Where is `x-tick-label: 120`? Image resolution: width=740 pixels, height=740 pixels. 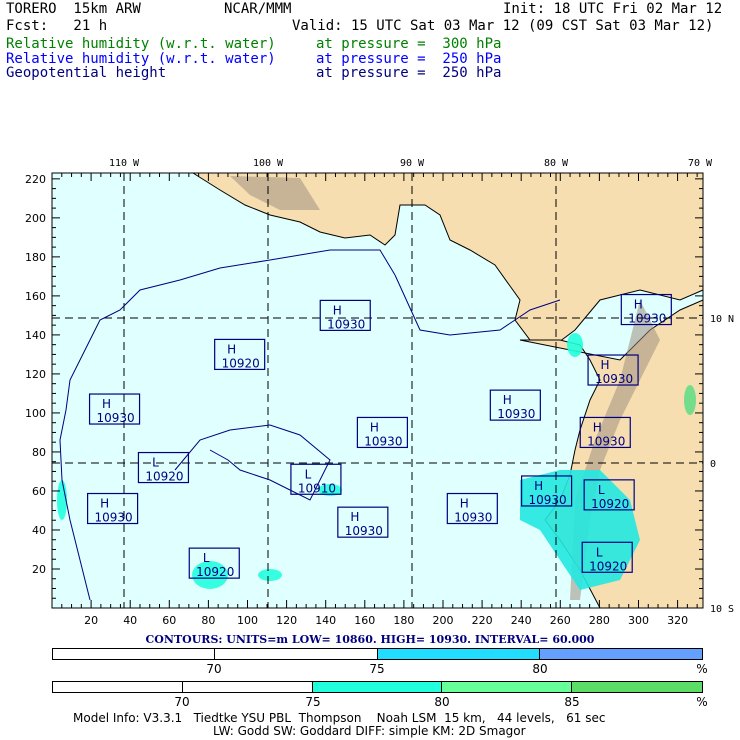 x-tick-label: 120 is located at coordinates (286, 619).